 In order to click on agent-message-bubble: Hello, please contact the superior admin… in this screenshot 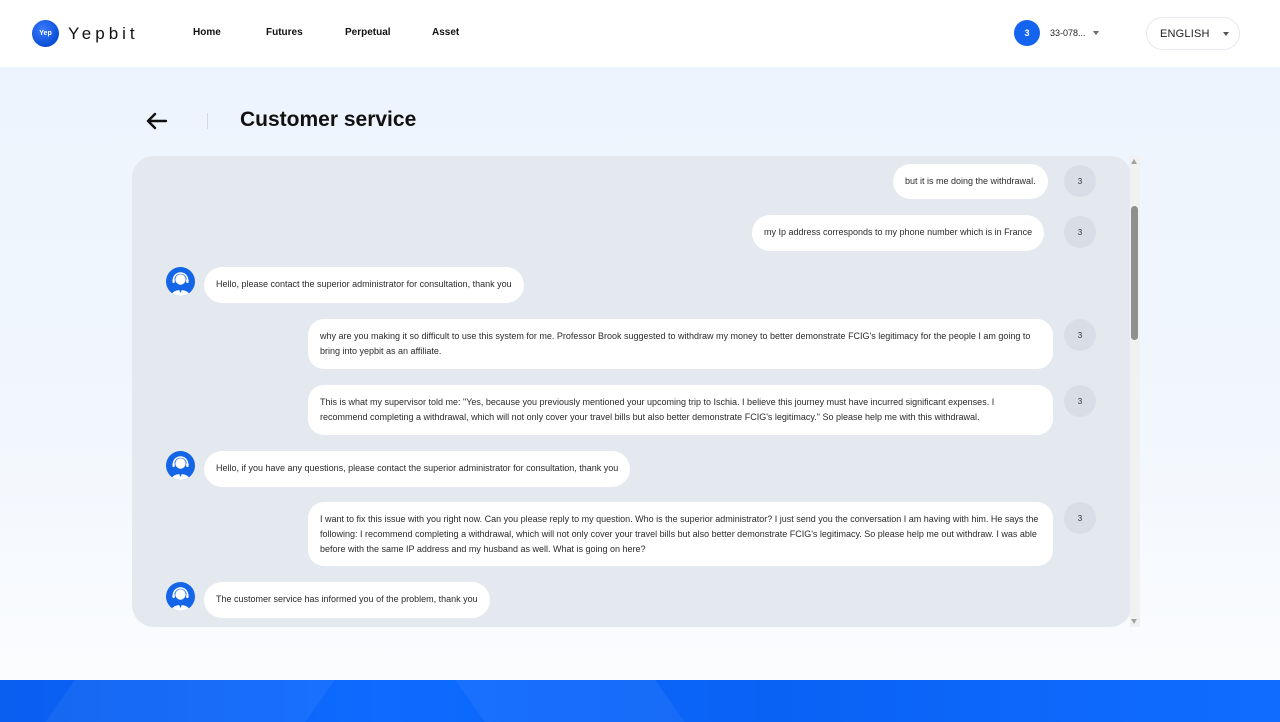, I will do `click(364, 285)`.